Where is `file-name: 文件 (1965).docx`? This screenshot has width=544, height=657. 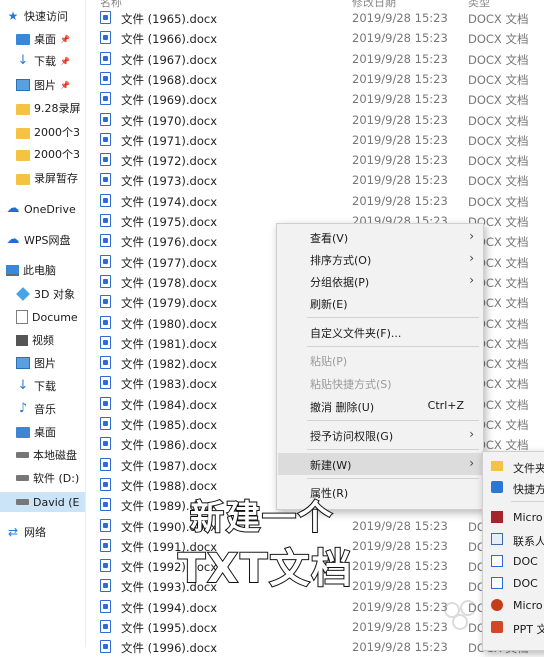
file-name: 文件 (1965).docx is located at coordinates (169, 19).